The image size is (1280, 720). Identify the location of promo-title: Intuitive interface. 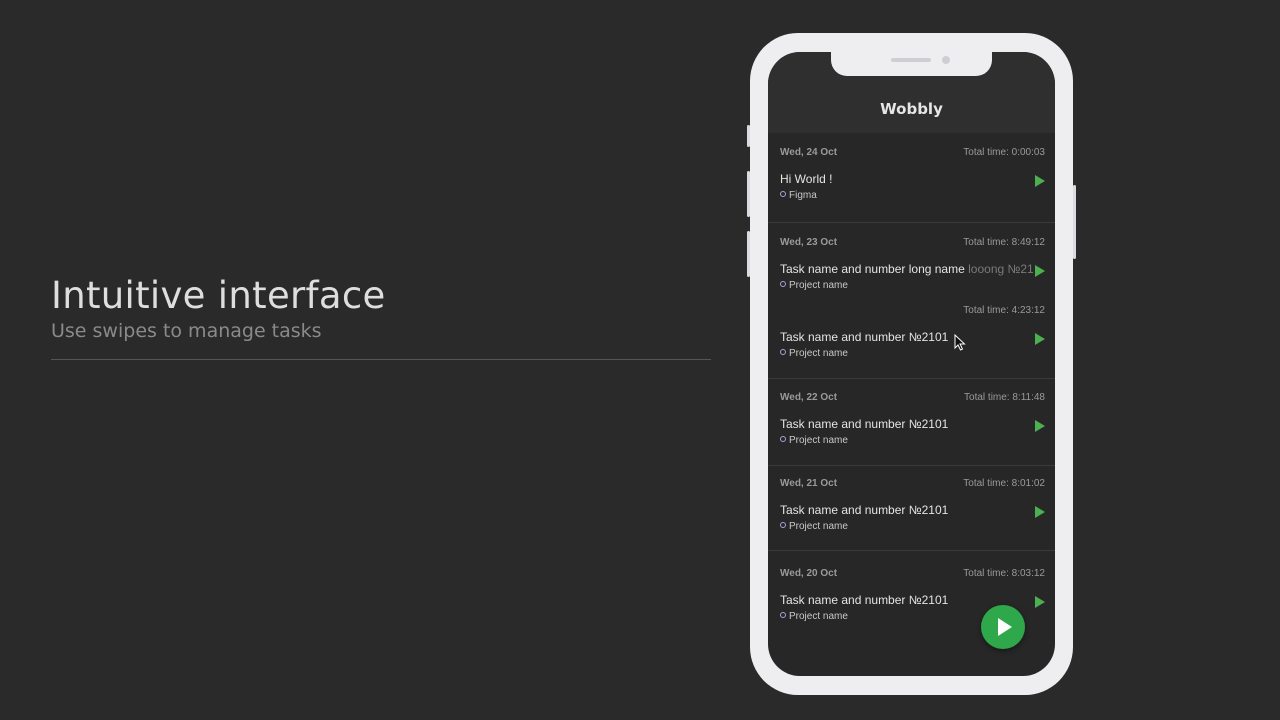
(218, 295).